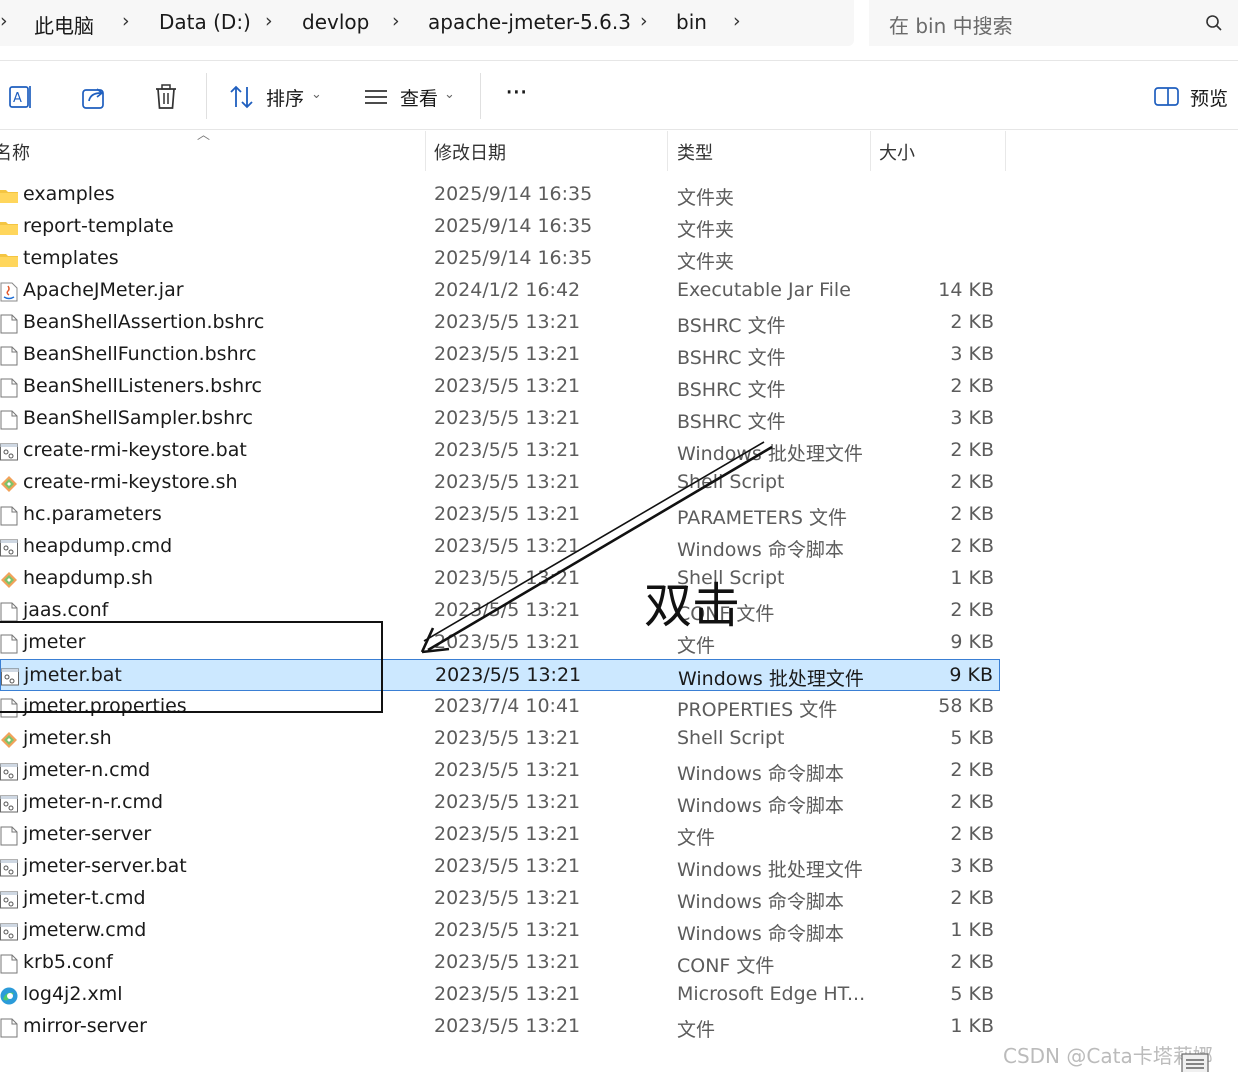 The width and height of the screenshot is (1238, 1072). Describe the element at coordinates (500, 195) in the screenshot. I see `file-row: examples 2025/9/14 16:35 文件夹` at that location.